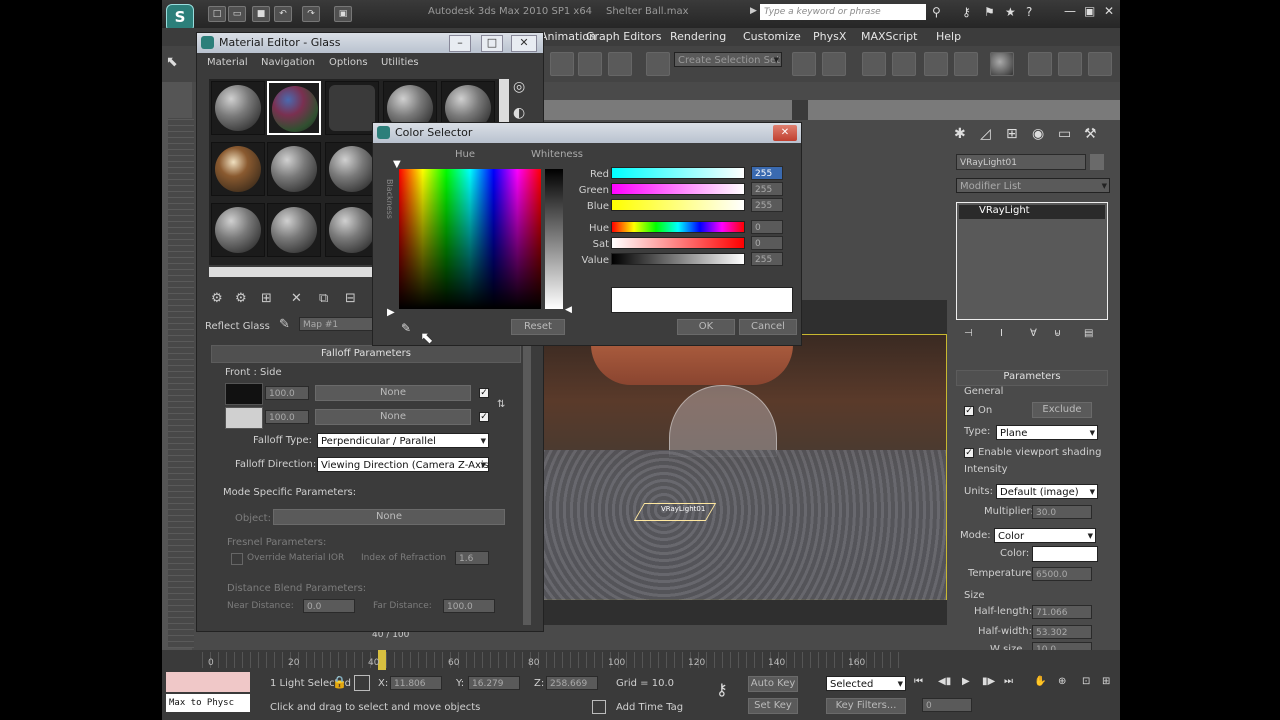 This screenshot has width=1280, height=720. What do you see at coordinates (767, 189) in the screenshot?
I see `green-spinner: 255` at bounding box center [767, 189].